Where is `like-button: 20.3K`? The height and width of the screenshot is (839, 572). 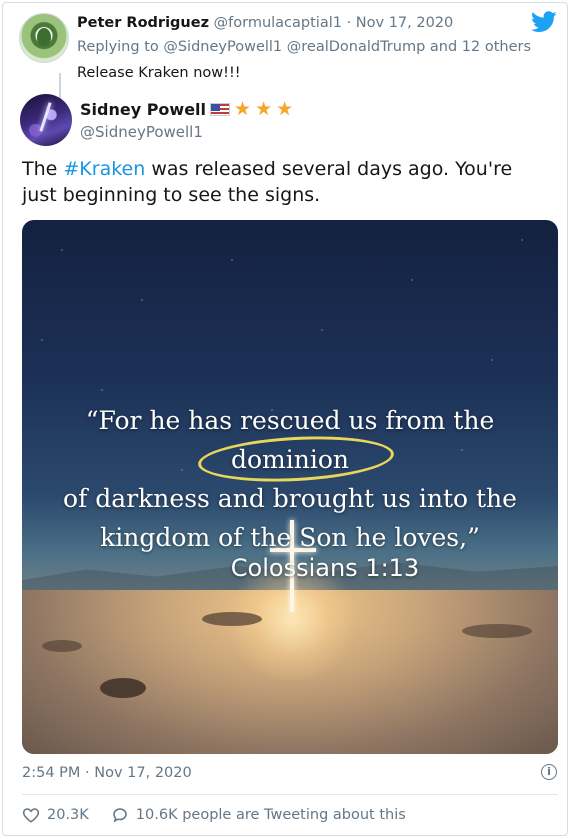 like-button: 20.3K is located at coordinates (55, 815).